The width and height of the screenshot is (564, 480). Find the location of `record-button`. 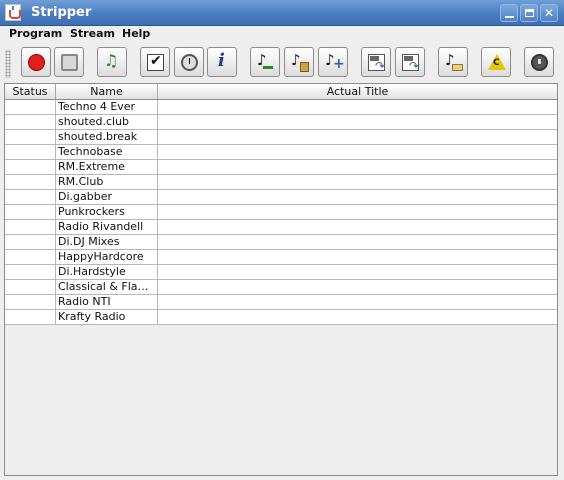

record-button is located at coordinates (36, 62).